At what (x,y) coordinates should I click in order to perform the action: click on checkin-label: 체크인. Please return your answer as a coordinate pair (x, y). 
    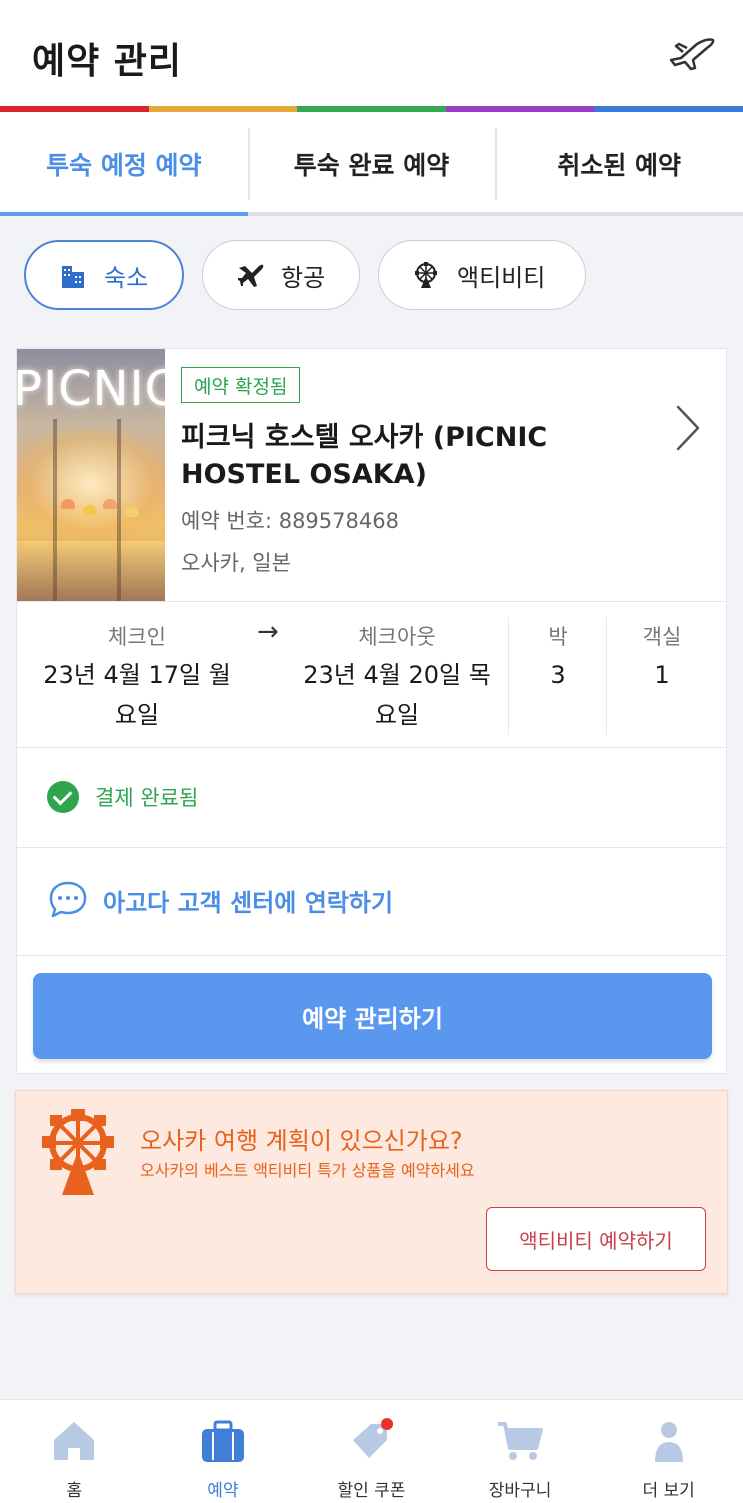
    Looking at the image, I should click on (137, 637).